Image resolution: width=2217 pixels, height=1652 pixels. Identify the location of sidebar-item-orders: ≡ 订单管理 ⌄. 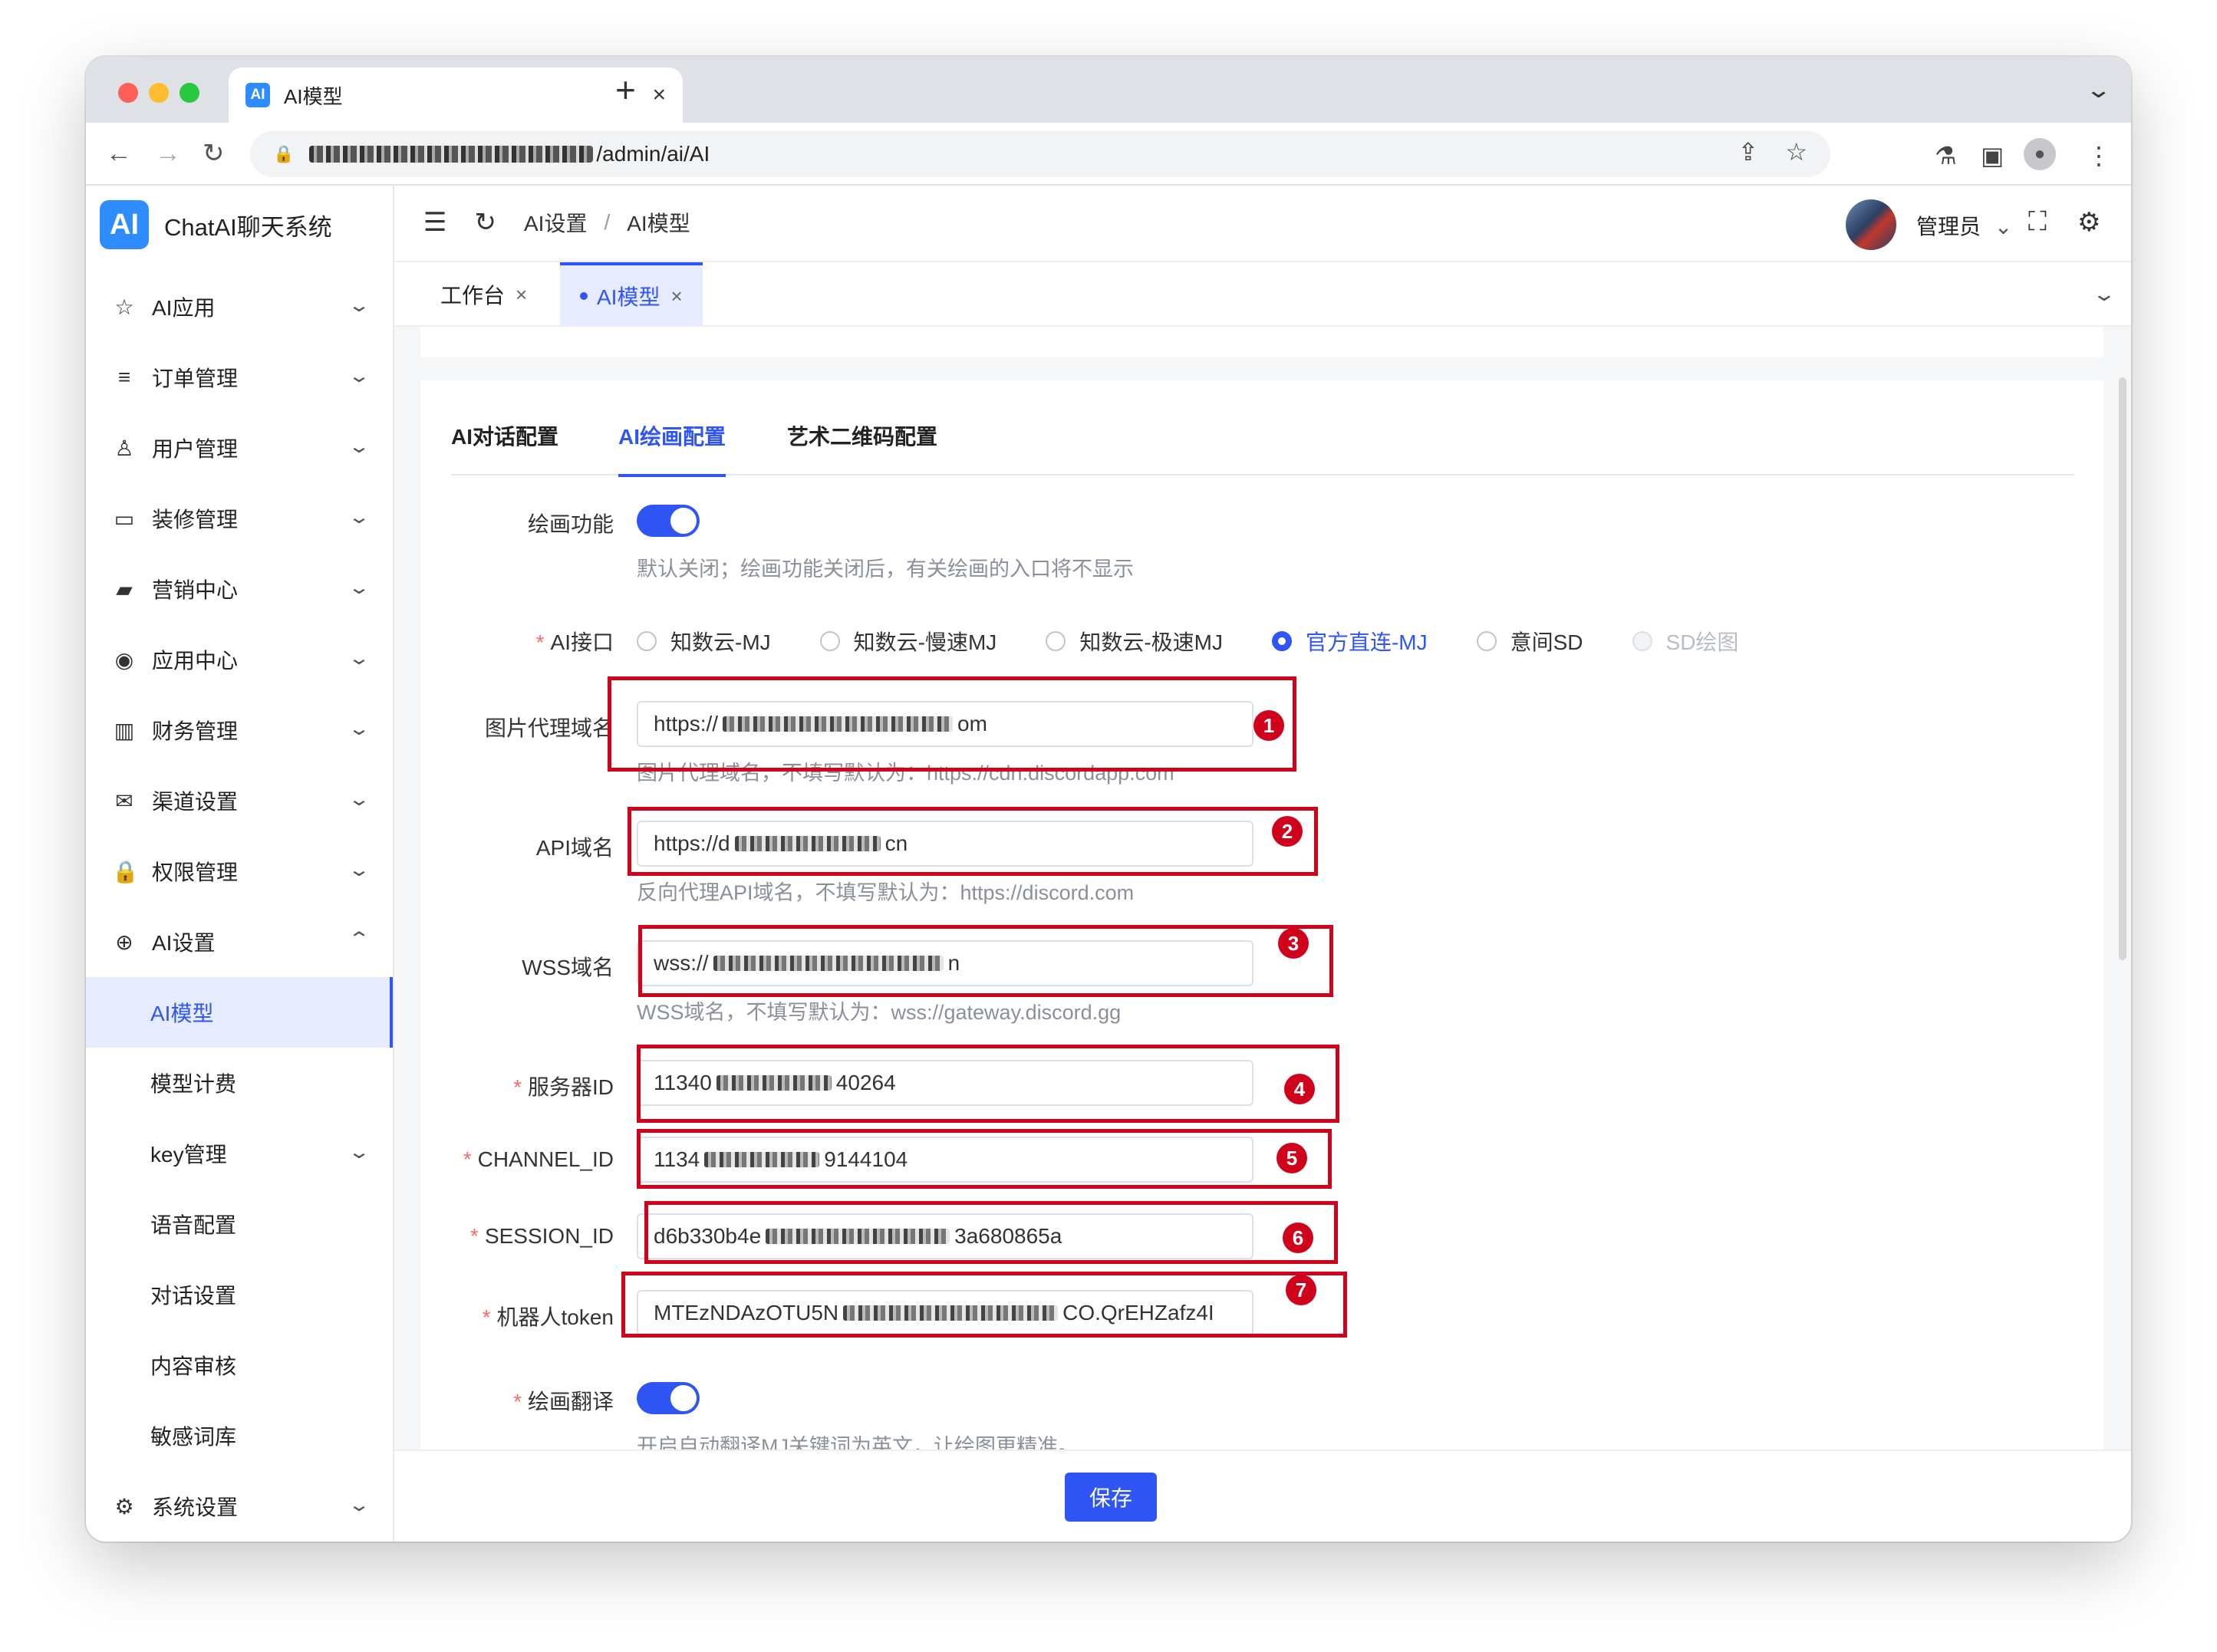
(239, 377).